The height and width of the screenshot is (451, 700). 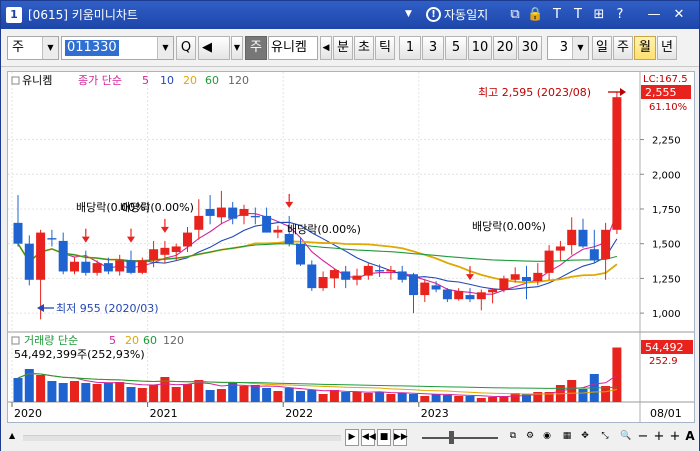 What do you see at coordinates (535, 14) in the screenshot?
I see `lock-icon: 🔒` at bounding box center [535, 14].